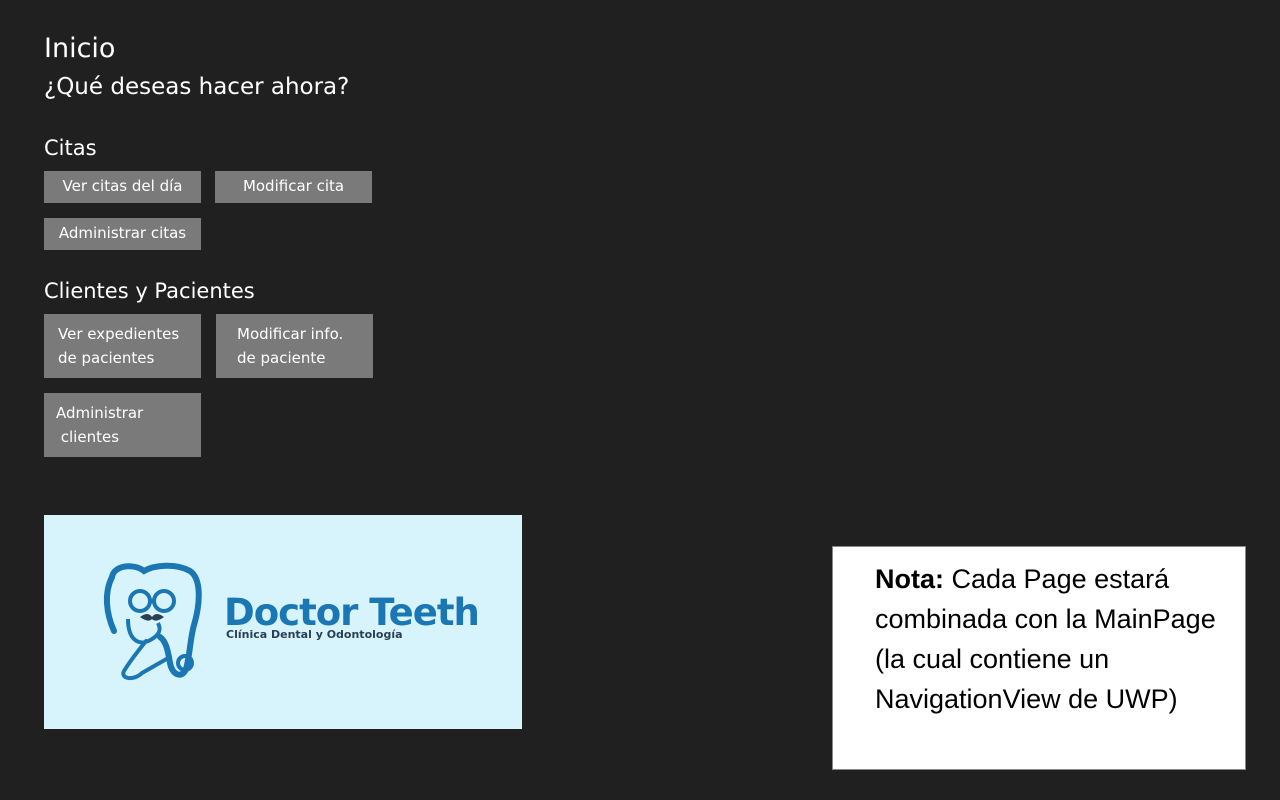 This screenshot has height=800, width=1280. I want to click on administrar-clientes-button: Administrar clientes, so click(122, 425).